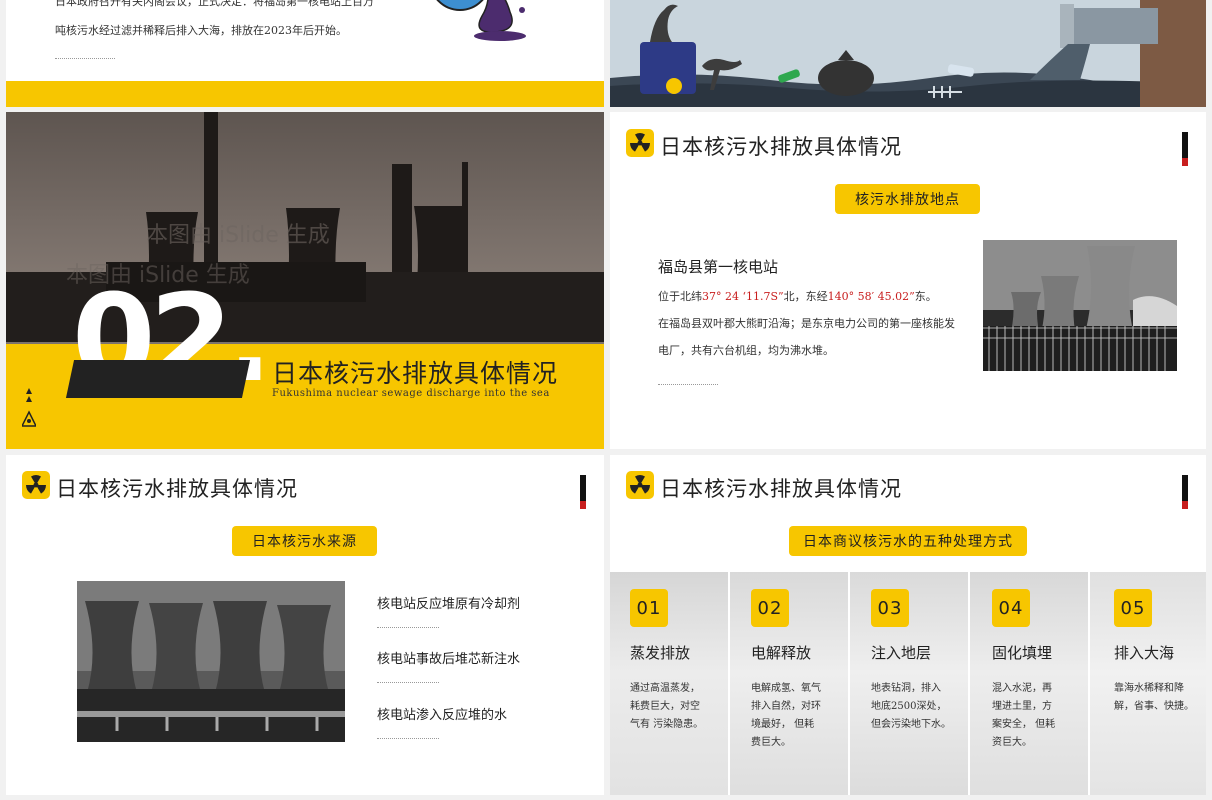  What do you see at coordinates (1012, 742) in the screenshot?
I see `method-desc-line: 资巨大。` at bounding box center [1012, 742].